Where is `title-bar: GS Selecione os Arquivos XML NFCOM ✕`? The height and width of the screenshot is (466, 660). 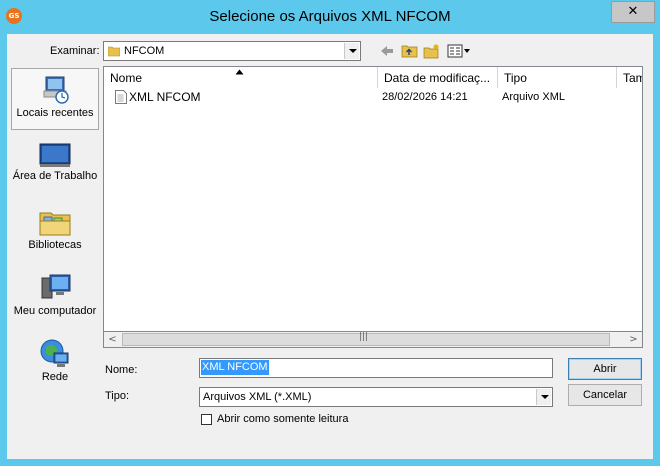
title-bar: GS Selecione os Arquivos XML NFCOM ✕ is located at coordinates (330, 17).